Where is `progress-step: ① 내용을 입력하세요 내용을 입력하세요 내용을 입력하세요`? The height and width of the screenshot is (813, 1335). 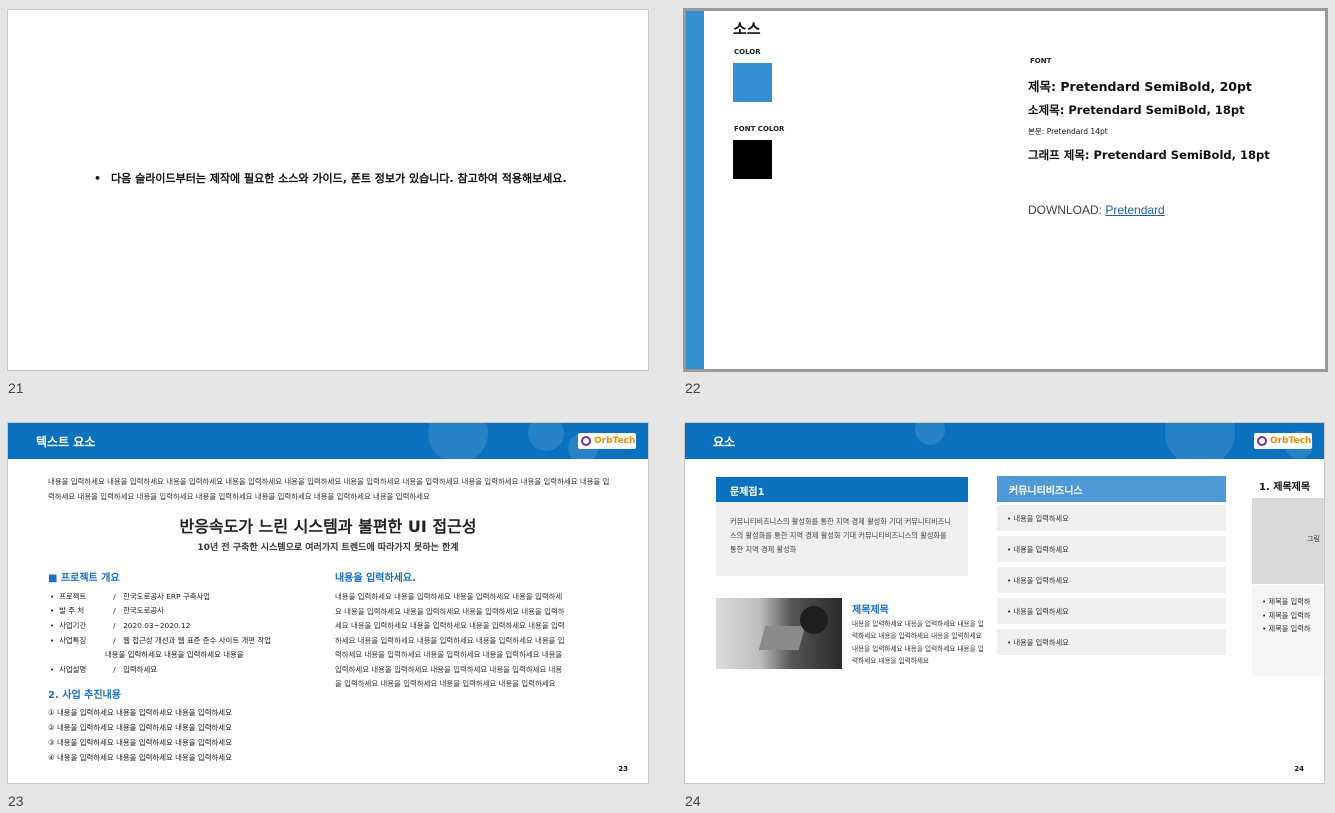
progress-step: ① 내용을 입력하세요 내용을 입력하세요 내용을 입력하세요 is located at coordinates (140, 712).